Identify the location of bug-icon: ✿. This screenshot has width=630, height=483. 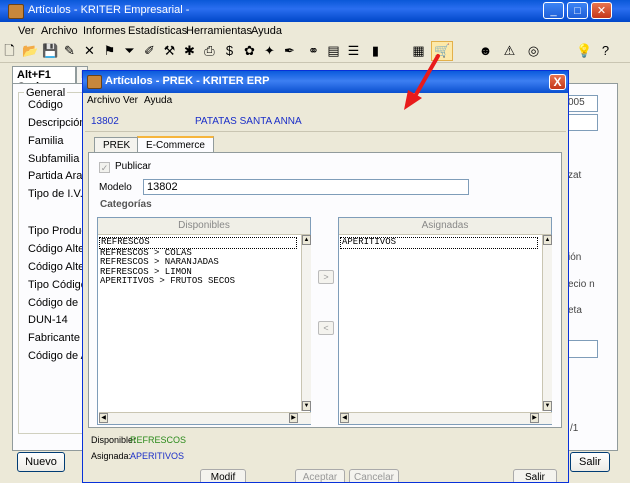
(249, 50).